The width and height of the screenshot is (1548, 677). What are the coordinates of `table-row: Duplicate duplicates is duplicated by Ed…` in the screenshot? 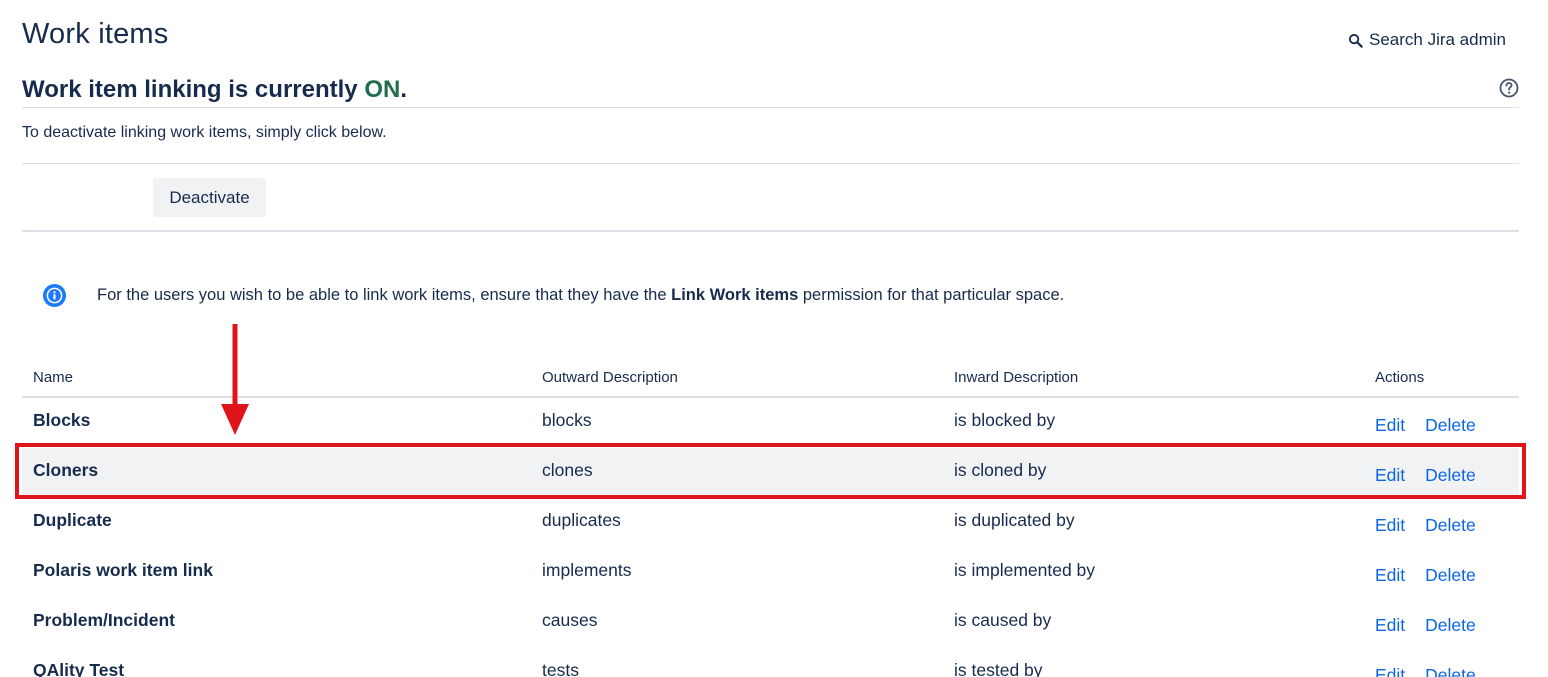 It's located at (770, 523).